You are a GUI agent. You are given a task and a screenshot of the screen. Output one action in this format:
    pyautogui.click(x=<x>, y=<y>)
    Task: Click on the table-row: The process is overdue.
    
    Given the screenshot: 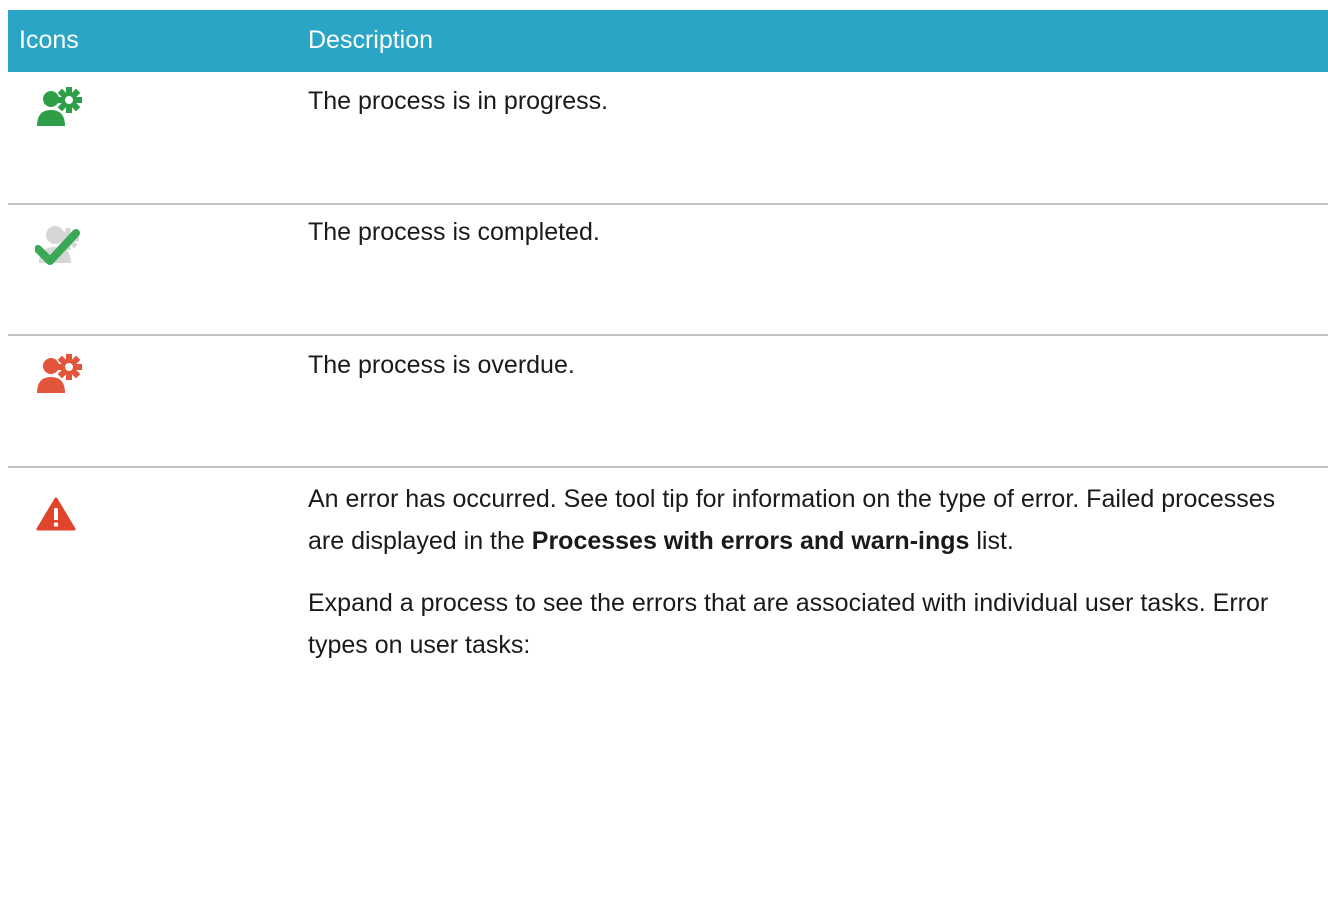 What is the action you would take?
    pyautogui.click(x=668, y=402)
    